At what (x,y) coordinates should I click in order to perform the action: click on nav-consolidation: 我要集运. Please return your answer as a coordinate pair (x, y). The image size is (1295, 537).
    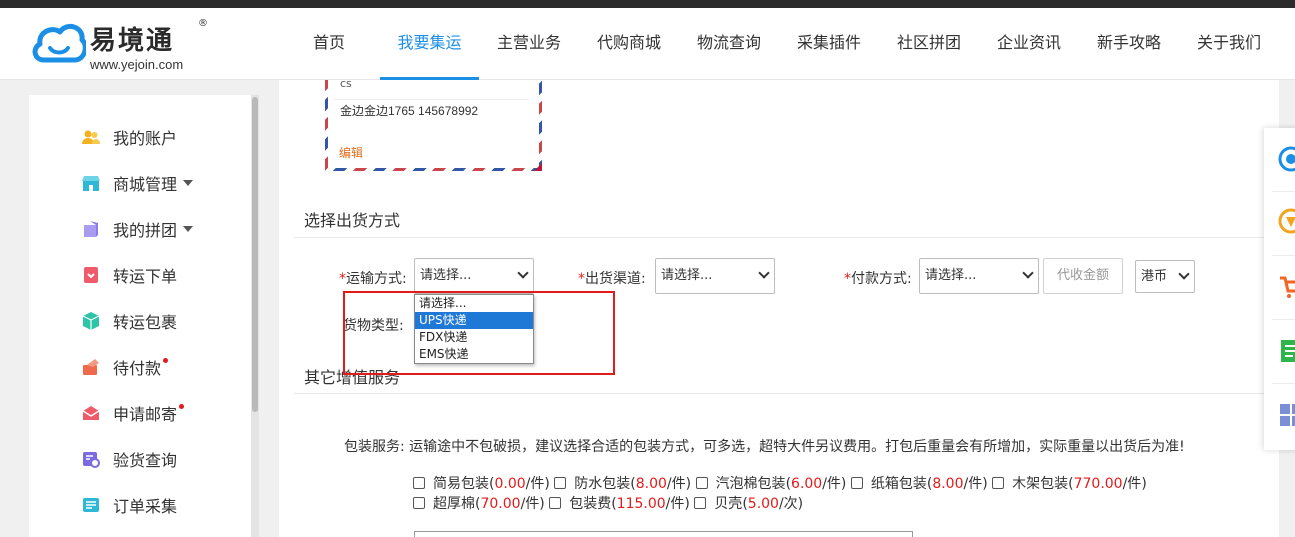
    Looking at the image, I should click on (429, 44).